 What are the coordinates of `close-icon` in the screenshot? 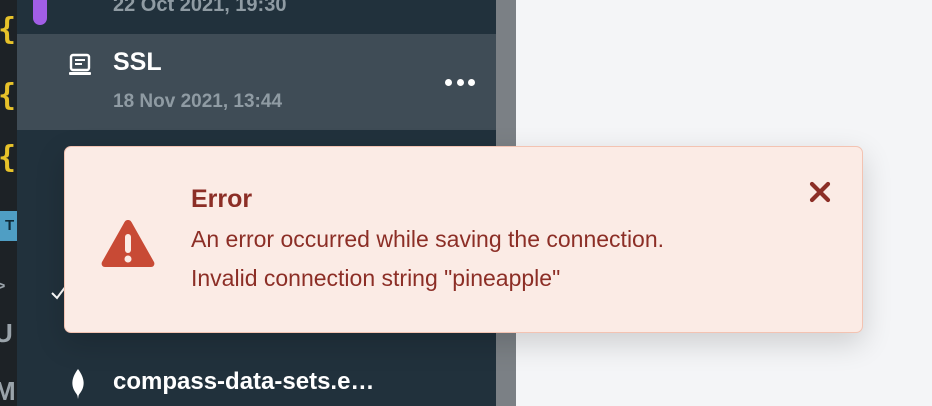 It's located at (820, 192).